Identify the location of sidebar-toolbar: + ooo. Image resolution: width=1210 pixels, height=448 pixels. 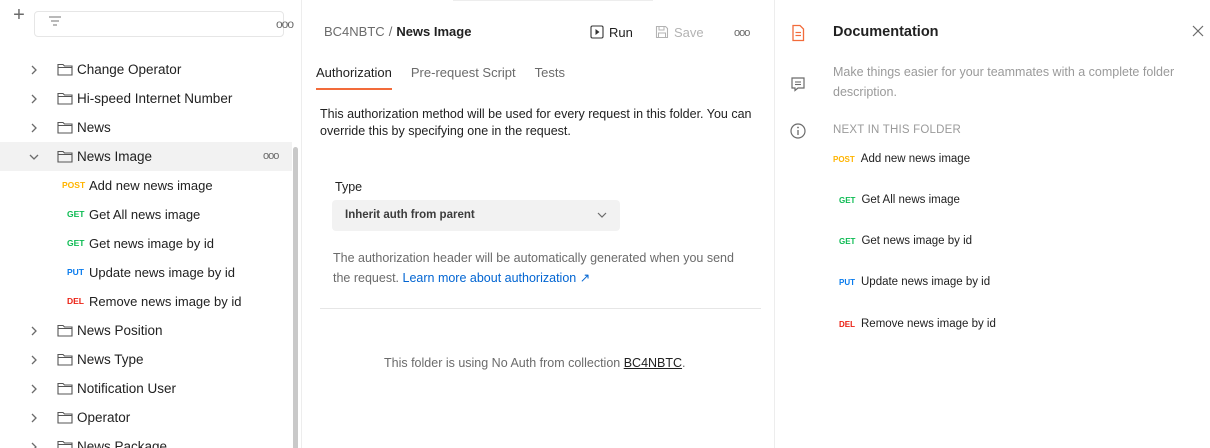
(151, 18).